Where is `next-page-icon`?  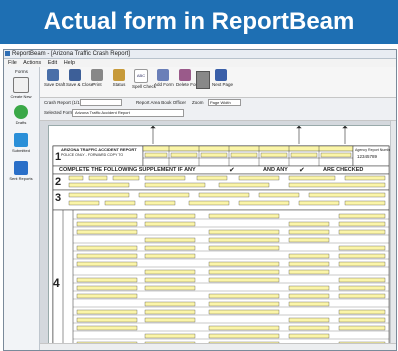
next-page-icon is located at coordinates (221, 75).